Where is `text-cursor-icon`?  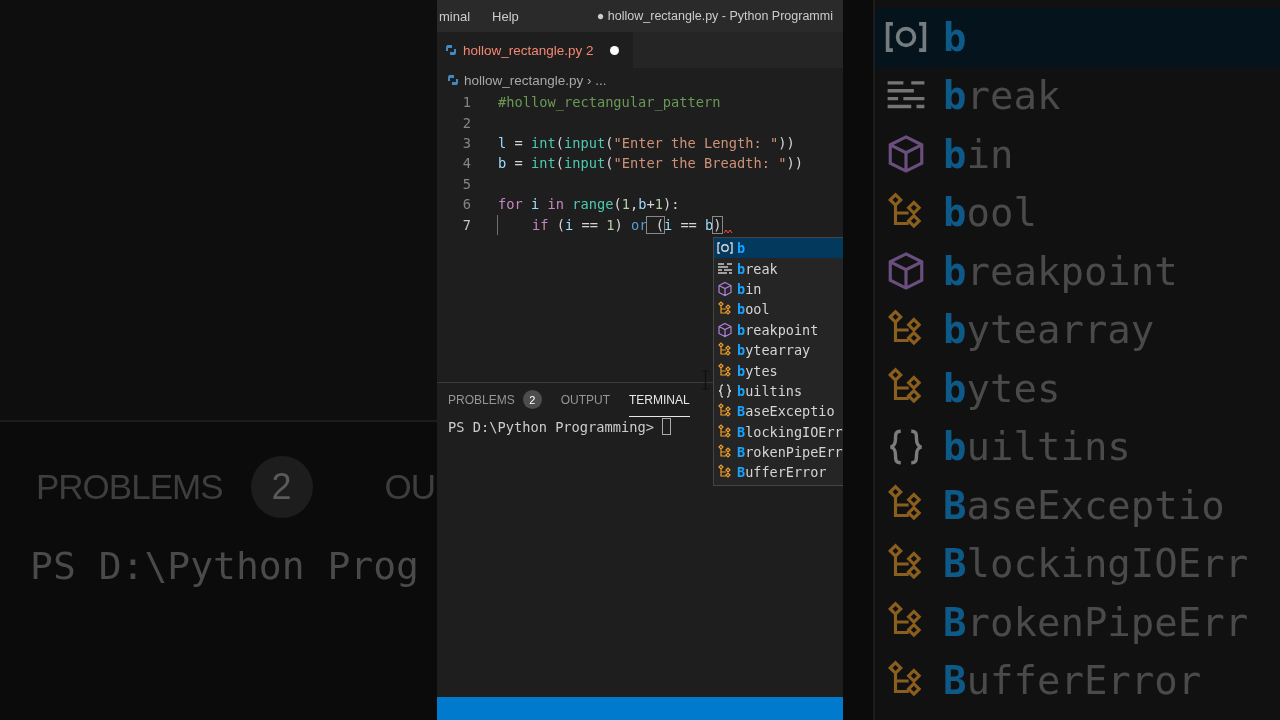
text-cursor-icon is located at coordinates (705, 380).